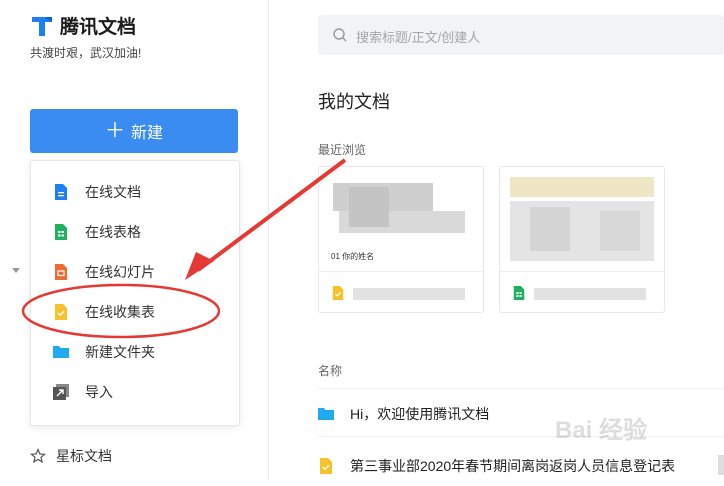 Image resolution: width=724 pixels, height=486 pixels. I want to click on menu-item-import: 导入, so click(135, 392).